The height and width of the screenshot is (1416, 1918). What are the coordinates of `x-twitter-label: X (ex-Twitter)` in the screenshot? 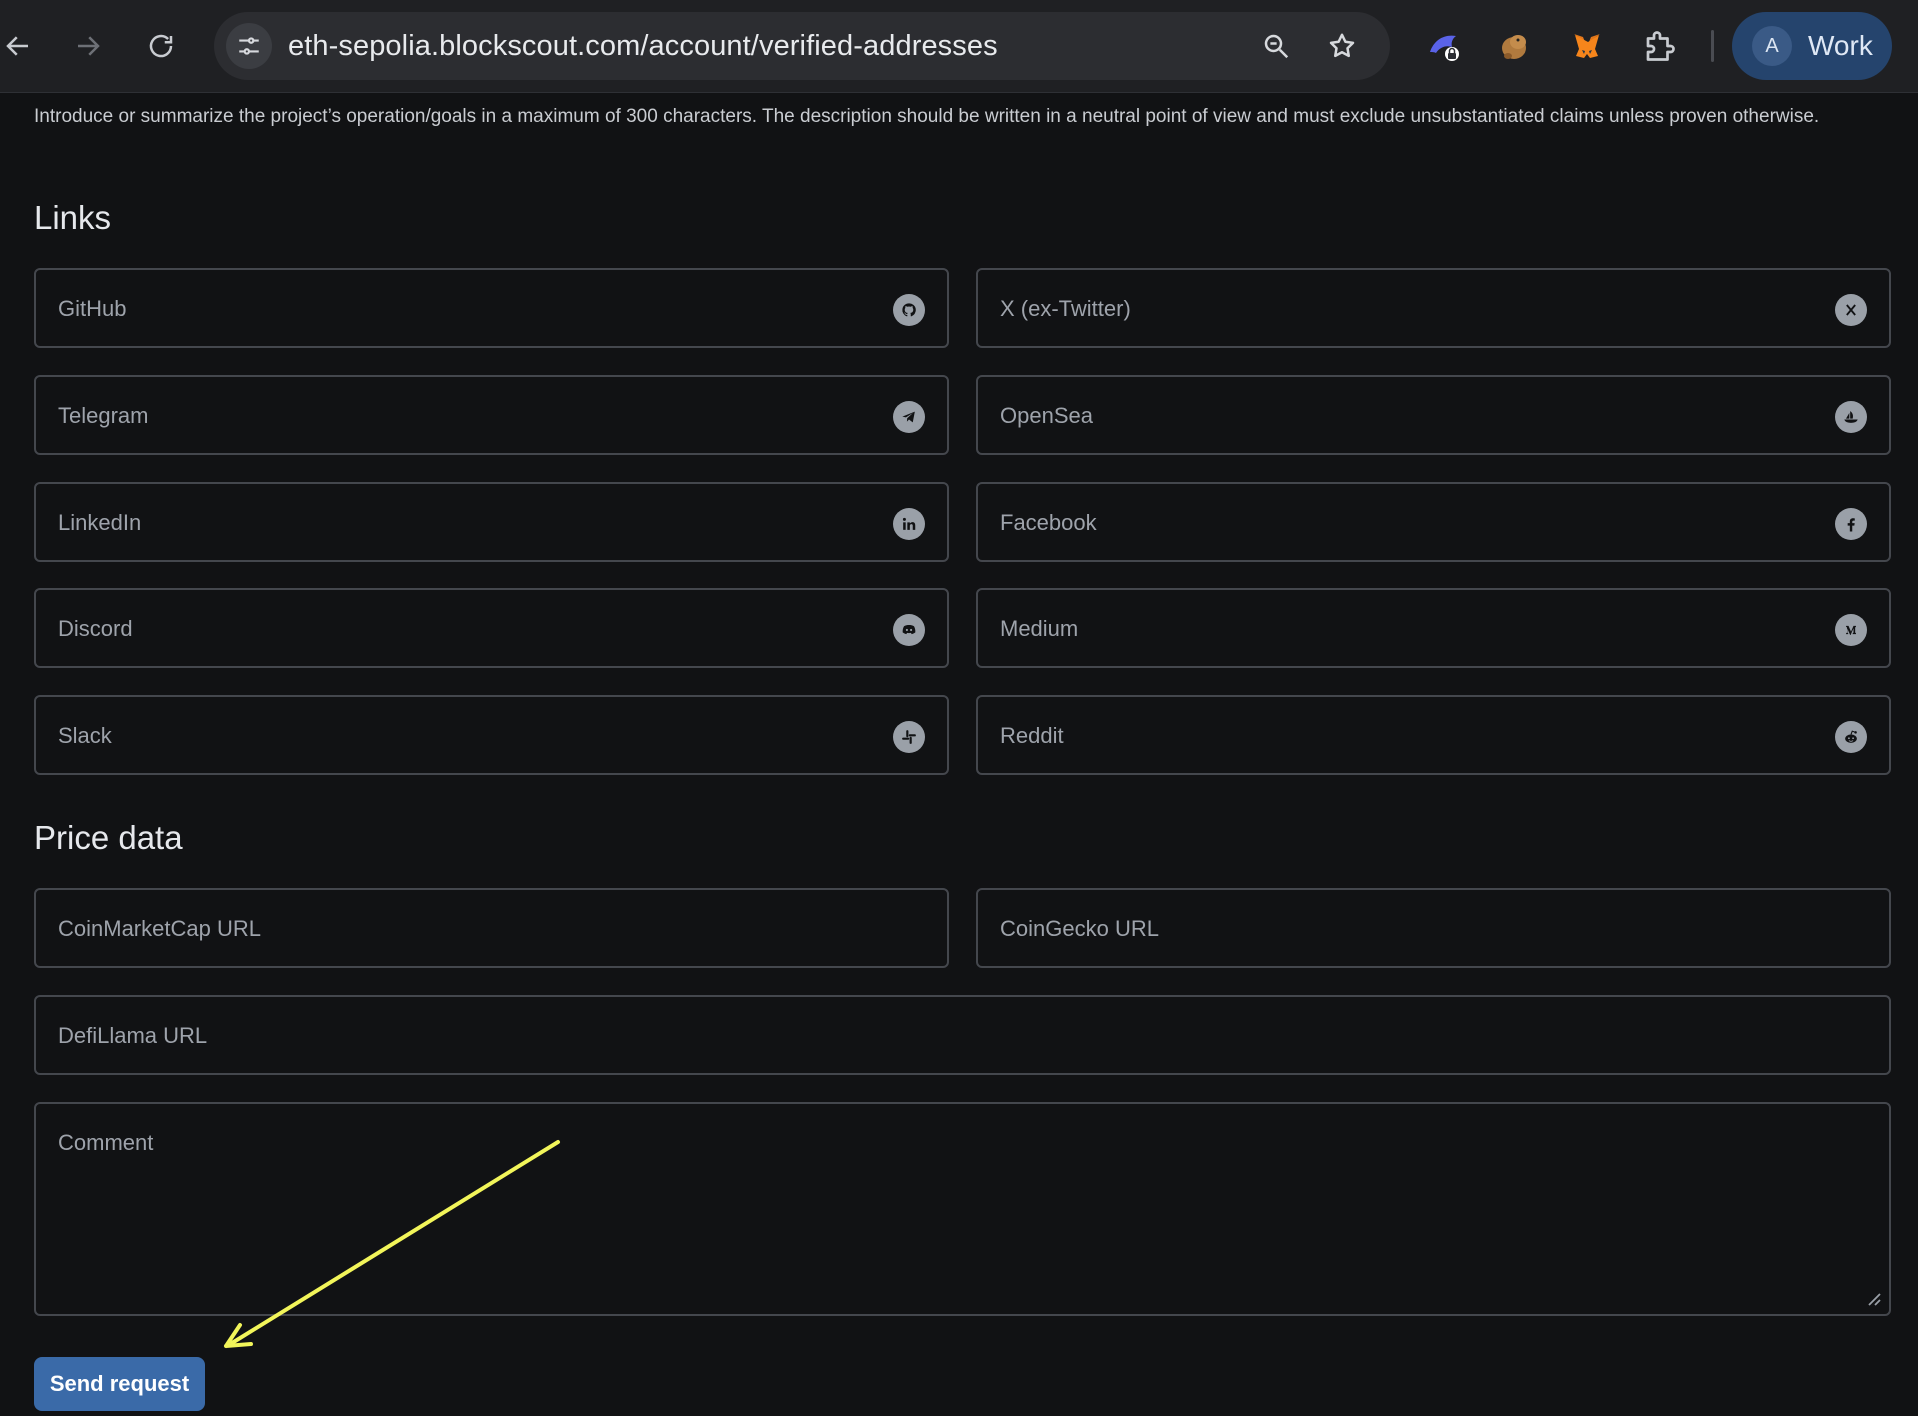 It's located at (1065, 308).